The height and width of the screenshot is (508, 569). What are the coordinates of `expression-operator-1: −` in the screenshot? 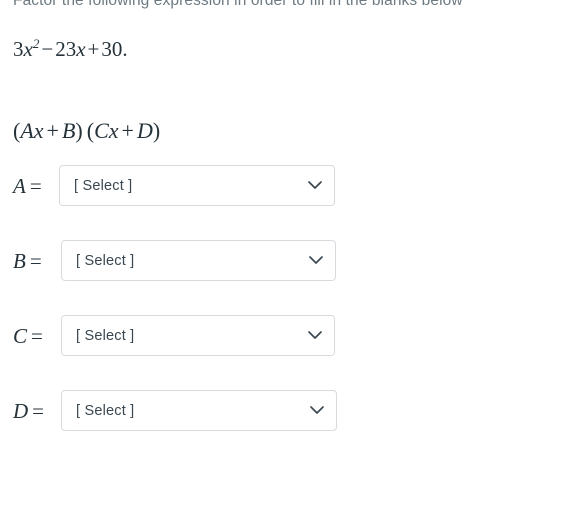 It's located at (47, 49).